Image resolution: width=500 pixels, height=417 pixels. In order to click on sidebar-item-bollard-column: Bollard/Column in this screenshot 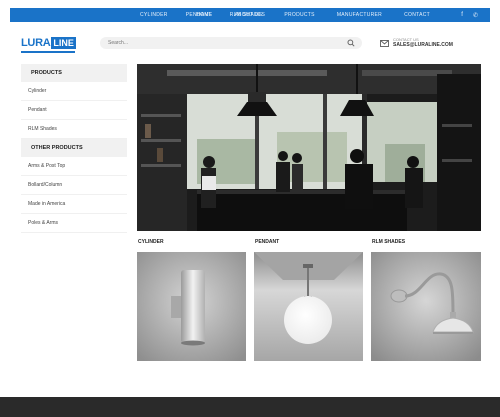, I will do `click(74, 185)`.